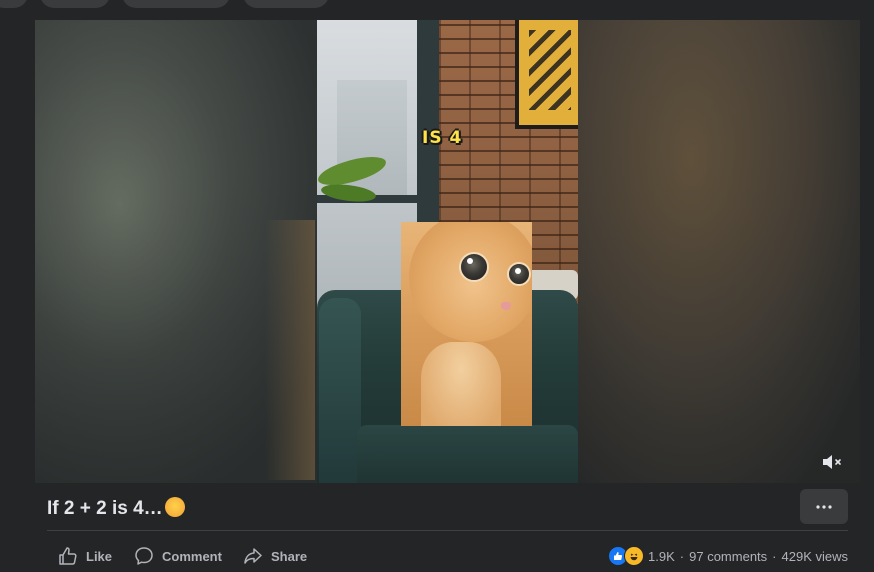 This screenshot has width=874, height=572. I want to click on more-options-button, so click(824, 506).